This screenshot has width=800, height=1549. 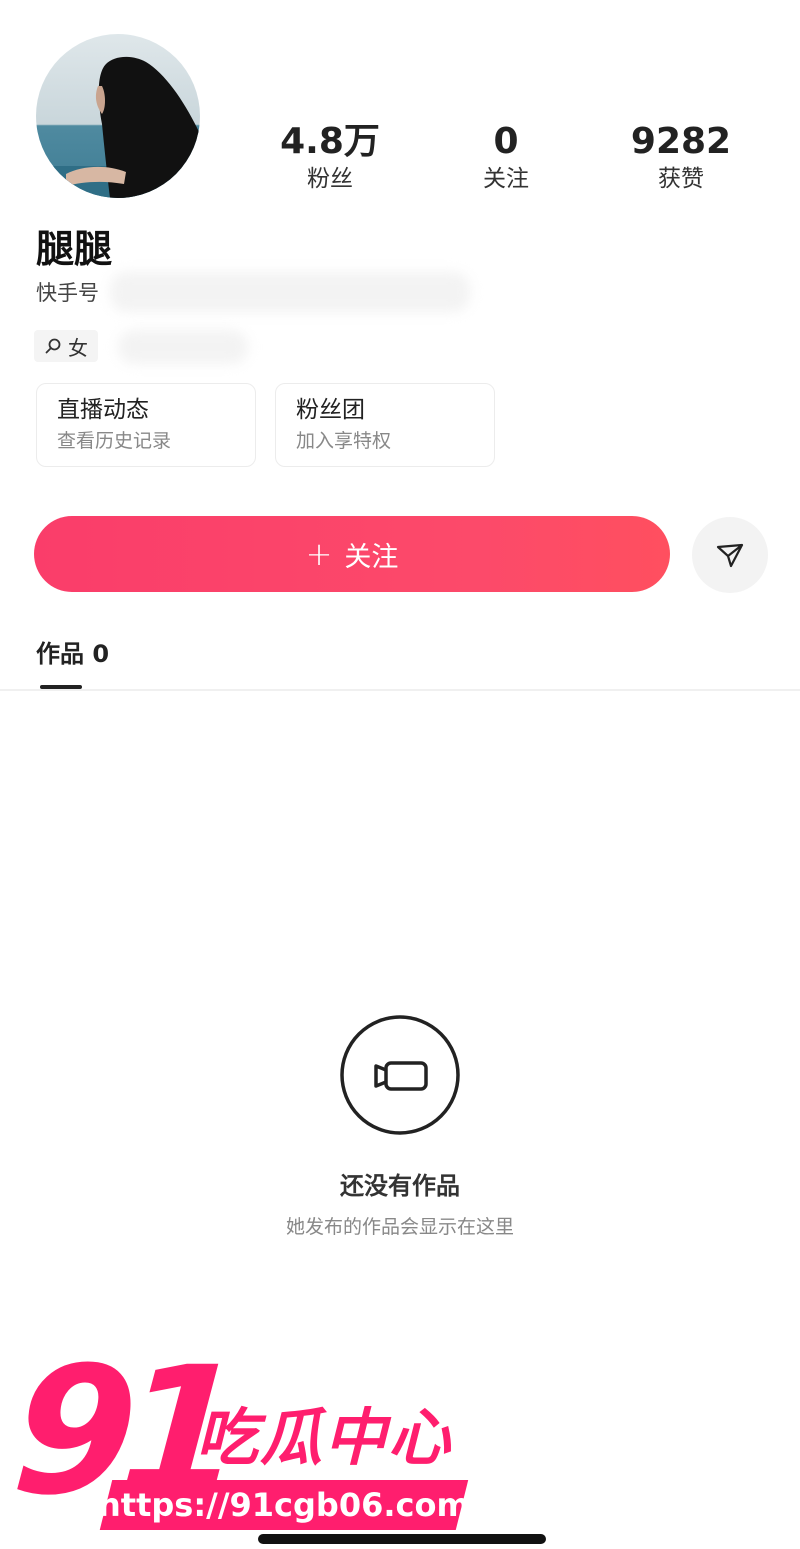 I want to click on gender-tag: 女, so click(x=66, y=346).